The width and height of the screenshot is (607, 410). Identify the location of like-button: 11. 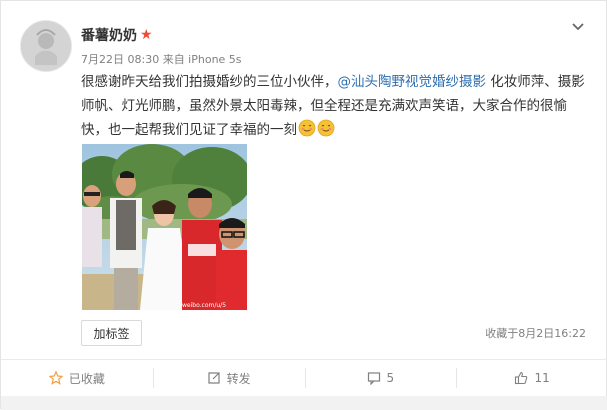
(531, 378).